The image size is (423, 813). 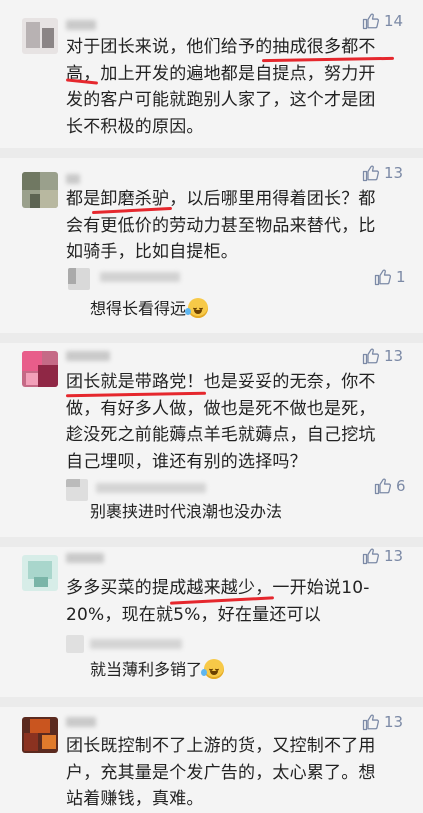 I want to click on comment-line: 户，充其量是个发广告的，太心累了。想, so click(x=221, y=772).